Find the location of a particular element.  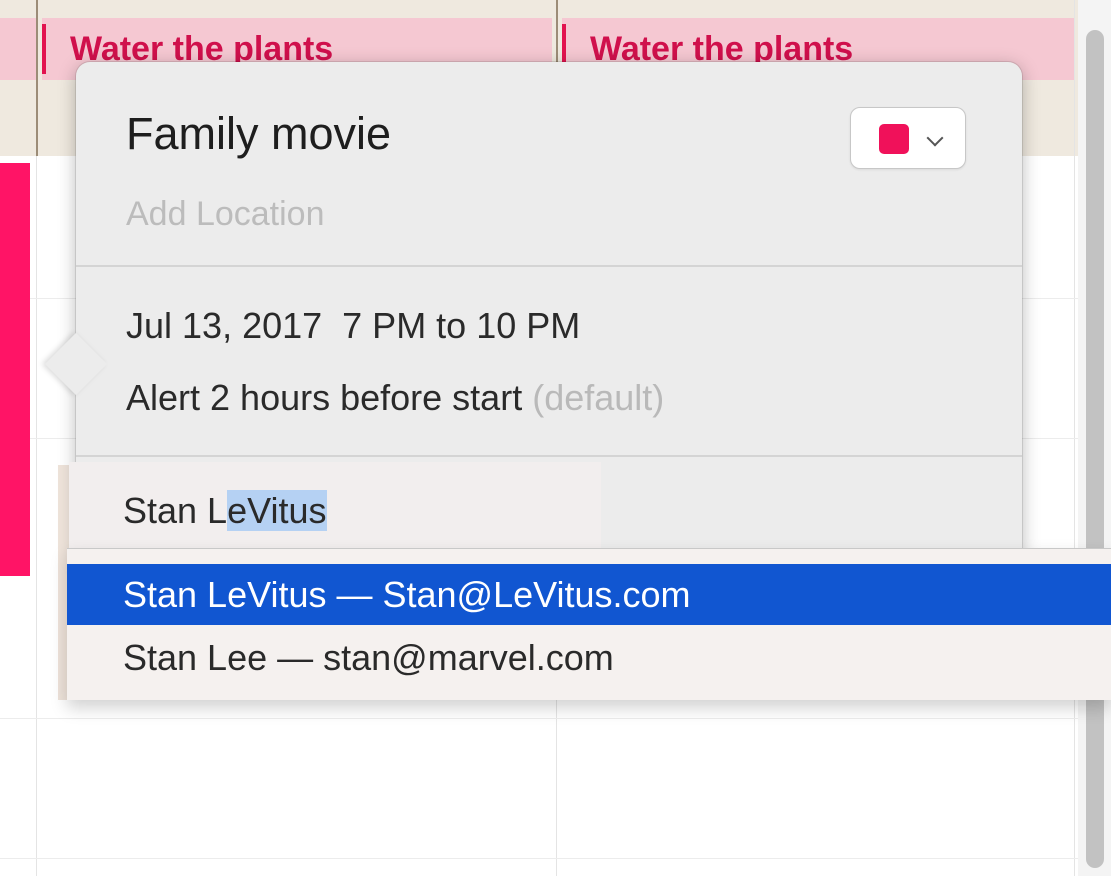

alert-default-label: (default) is located at coordinates (598, 397).